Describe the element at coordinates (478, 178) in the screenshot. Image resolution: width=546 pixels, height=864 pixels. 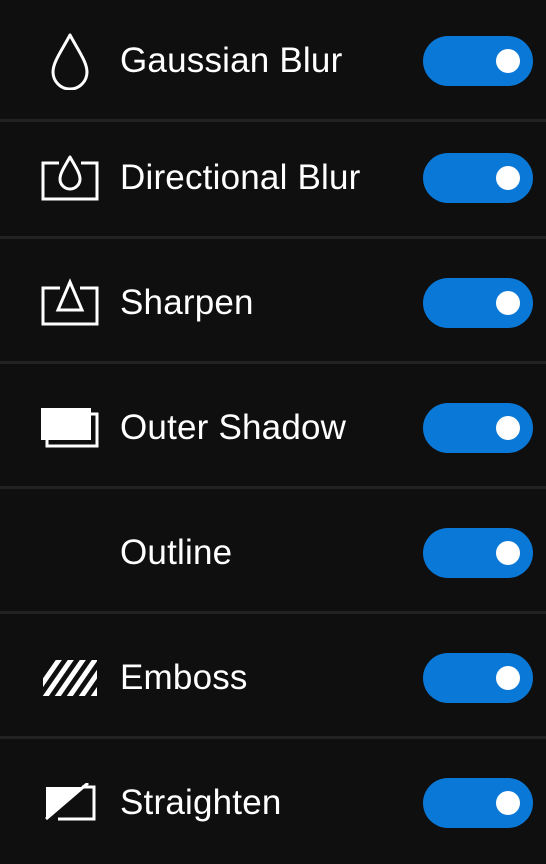
I see `directional-blur-toggle` at that location.